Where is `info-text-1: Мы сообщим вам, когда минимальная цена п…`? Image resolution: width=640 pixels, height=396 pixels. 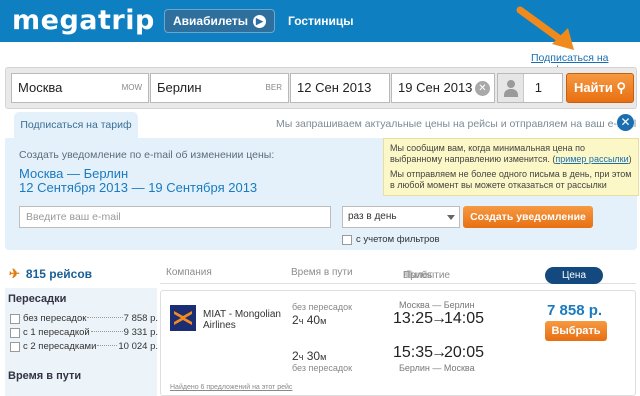 info-text-1: Мы сообщим вам, когда минимальная цена п… is located at coordinates (511, 153).